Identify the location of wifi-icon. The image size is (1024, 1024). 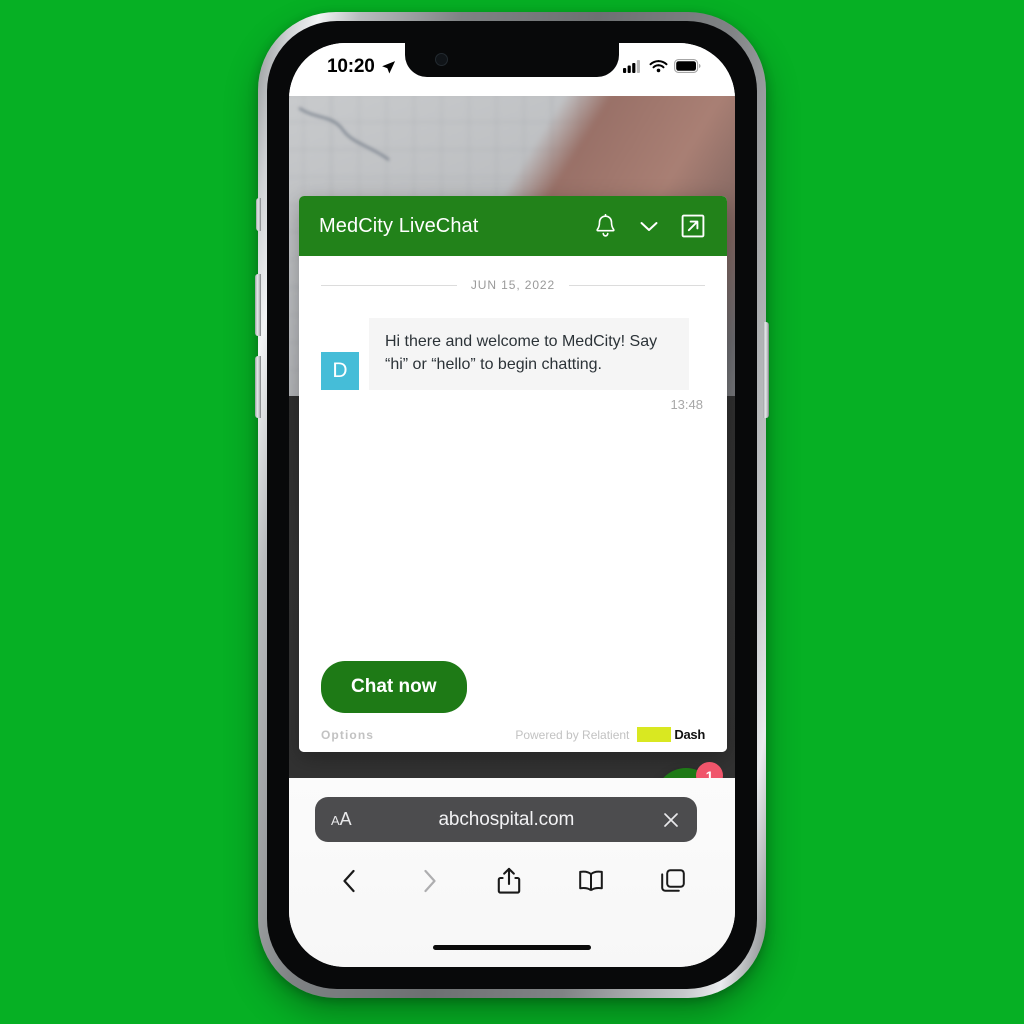
(658, 66).